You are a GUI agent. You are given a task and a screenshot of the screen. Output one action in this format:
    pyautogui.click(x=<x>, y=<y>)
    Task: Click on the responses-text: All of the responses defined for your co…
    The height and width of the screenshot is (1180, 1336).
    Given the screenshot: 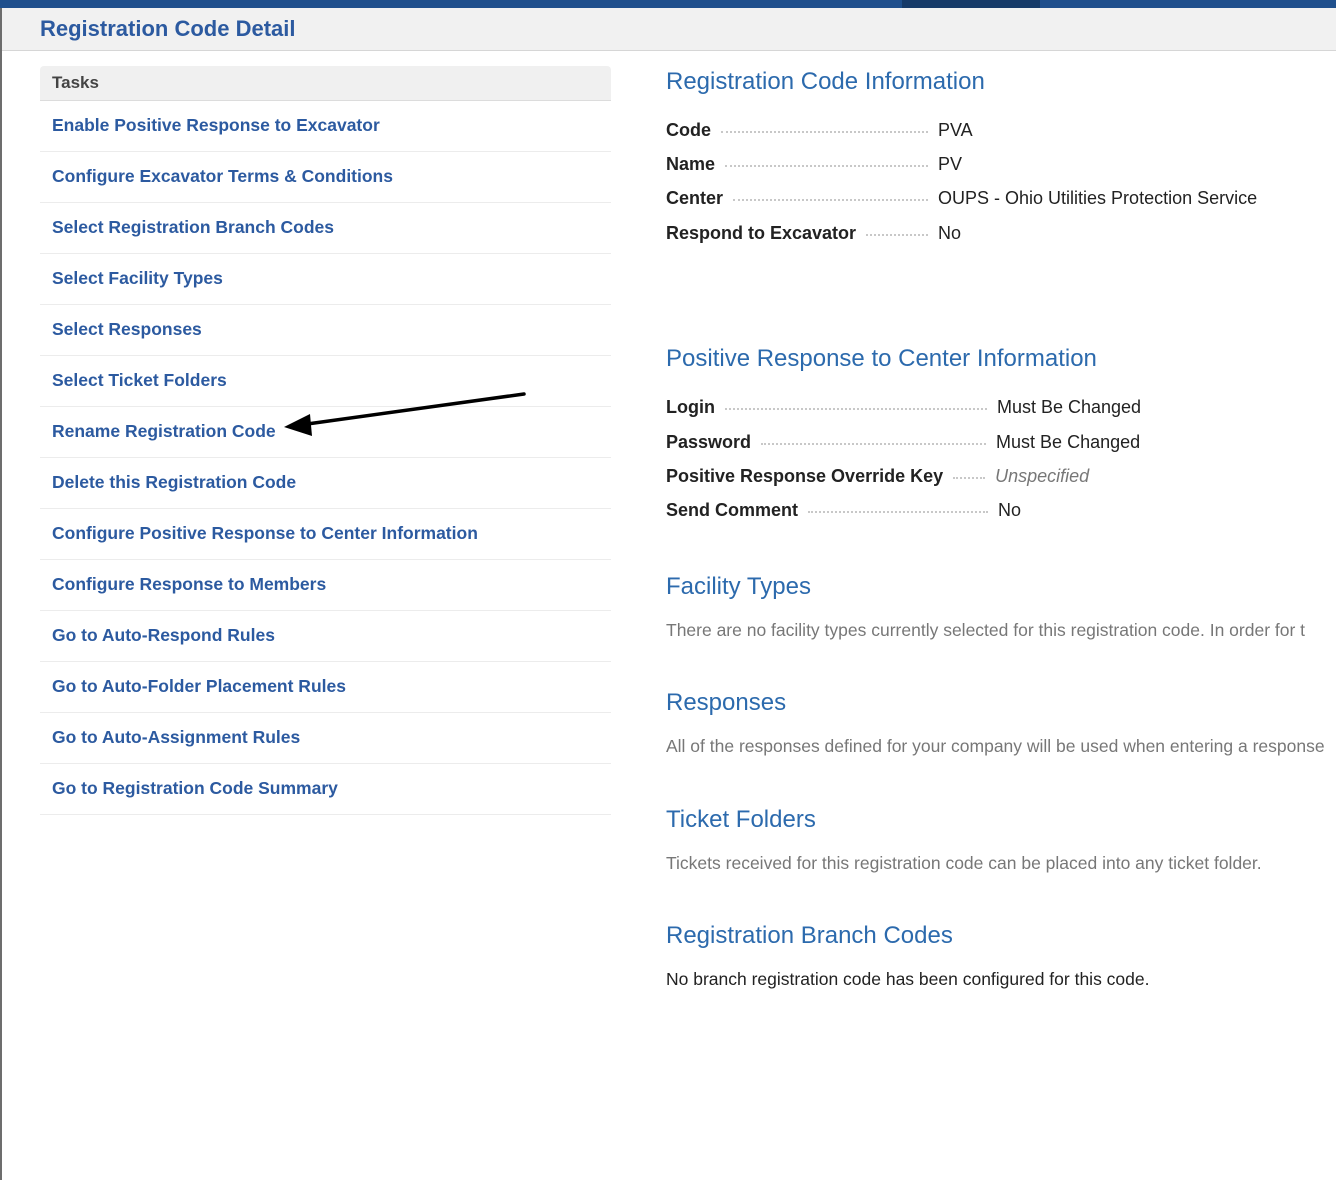 What is the action you would take?
    pyautogui.click(x=995, y=746)
    